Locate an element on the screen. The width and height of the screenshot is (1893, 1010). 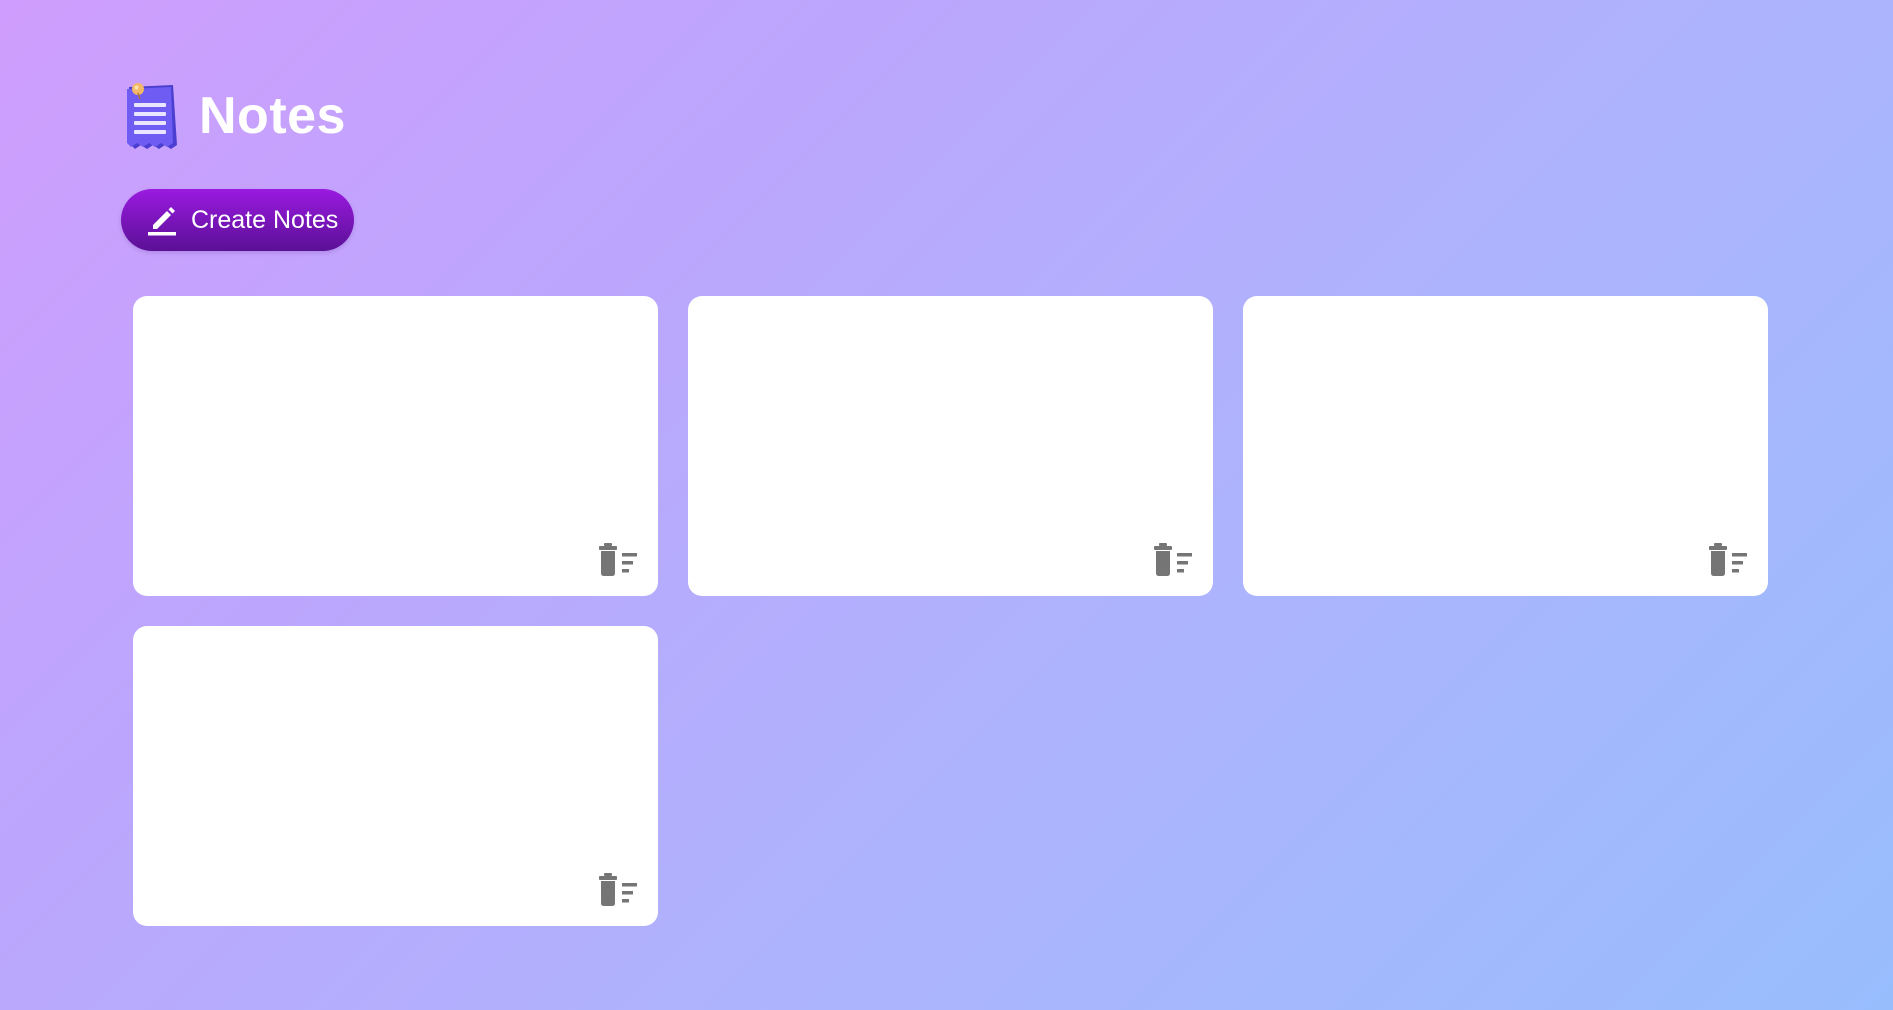
app-header: Notes is located at coordinates (951, 116).